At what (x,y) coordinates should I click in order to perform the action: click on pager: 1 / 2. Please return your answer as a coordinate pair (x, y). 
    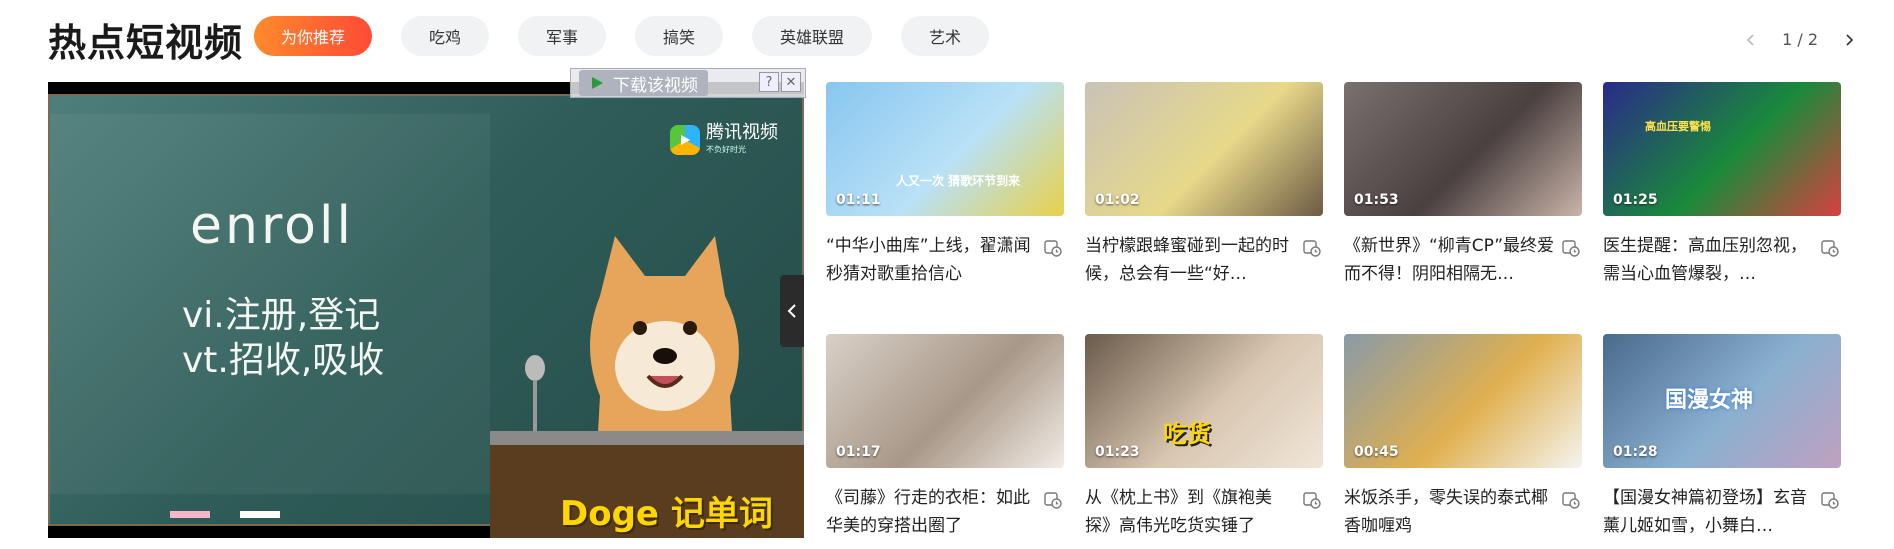
    Looking at the image, I should click on (1800, 39).